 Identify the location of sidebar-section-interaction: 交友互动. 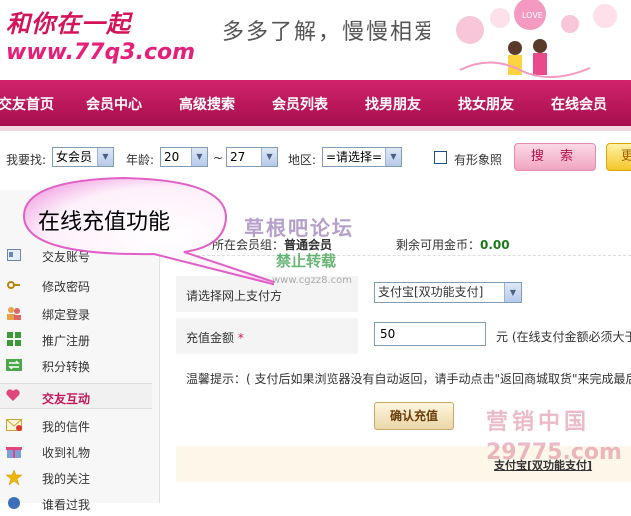
(76, 396).